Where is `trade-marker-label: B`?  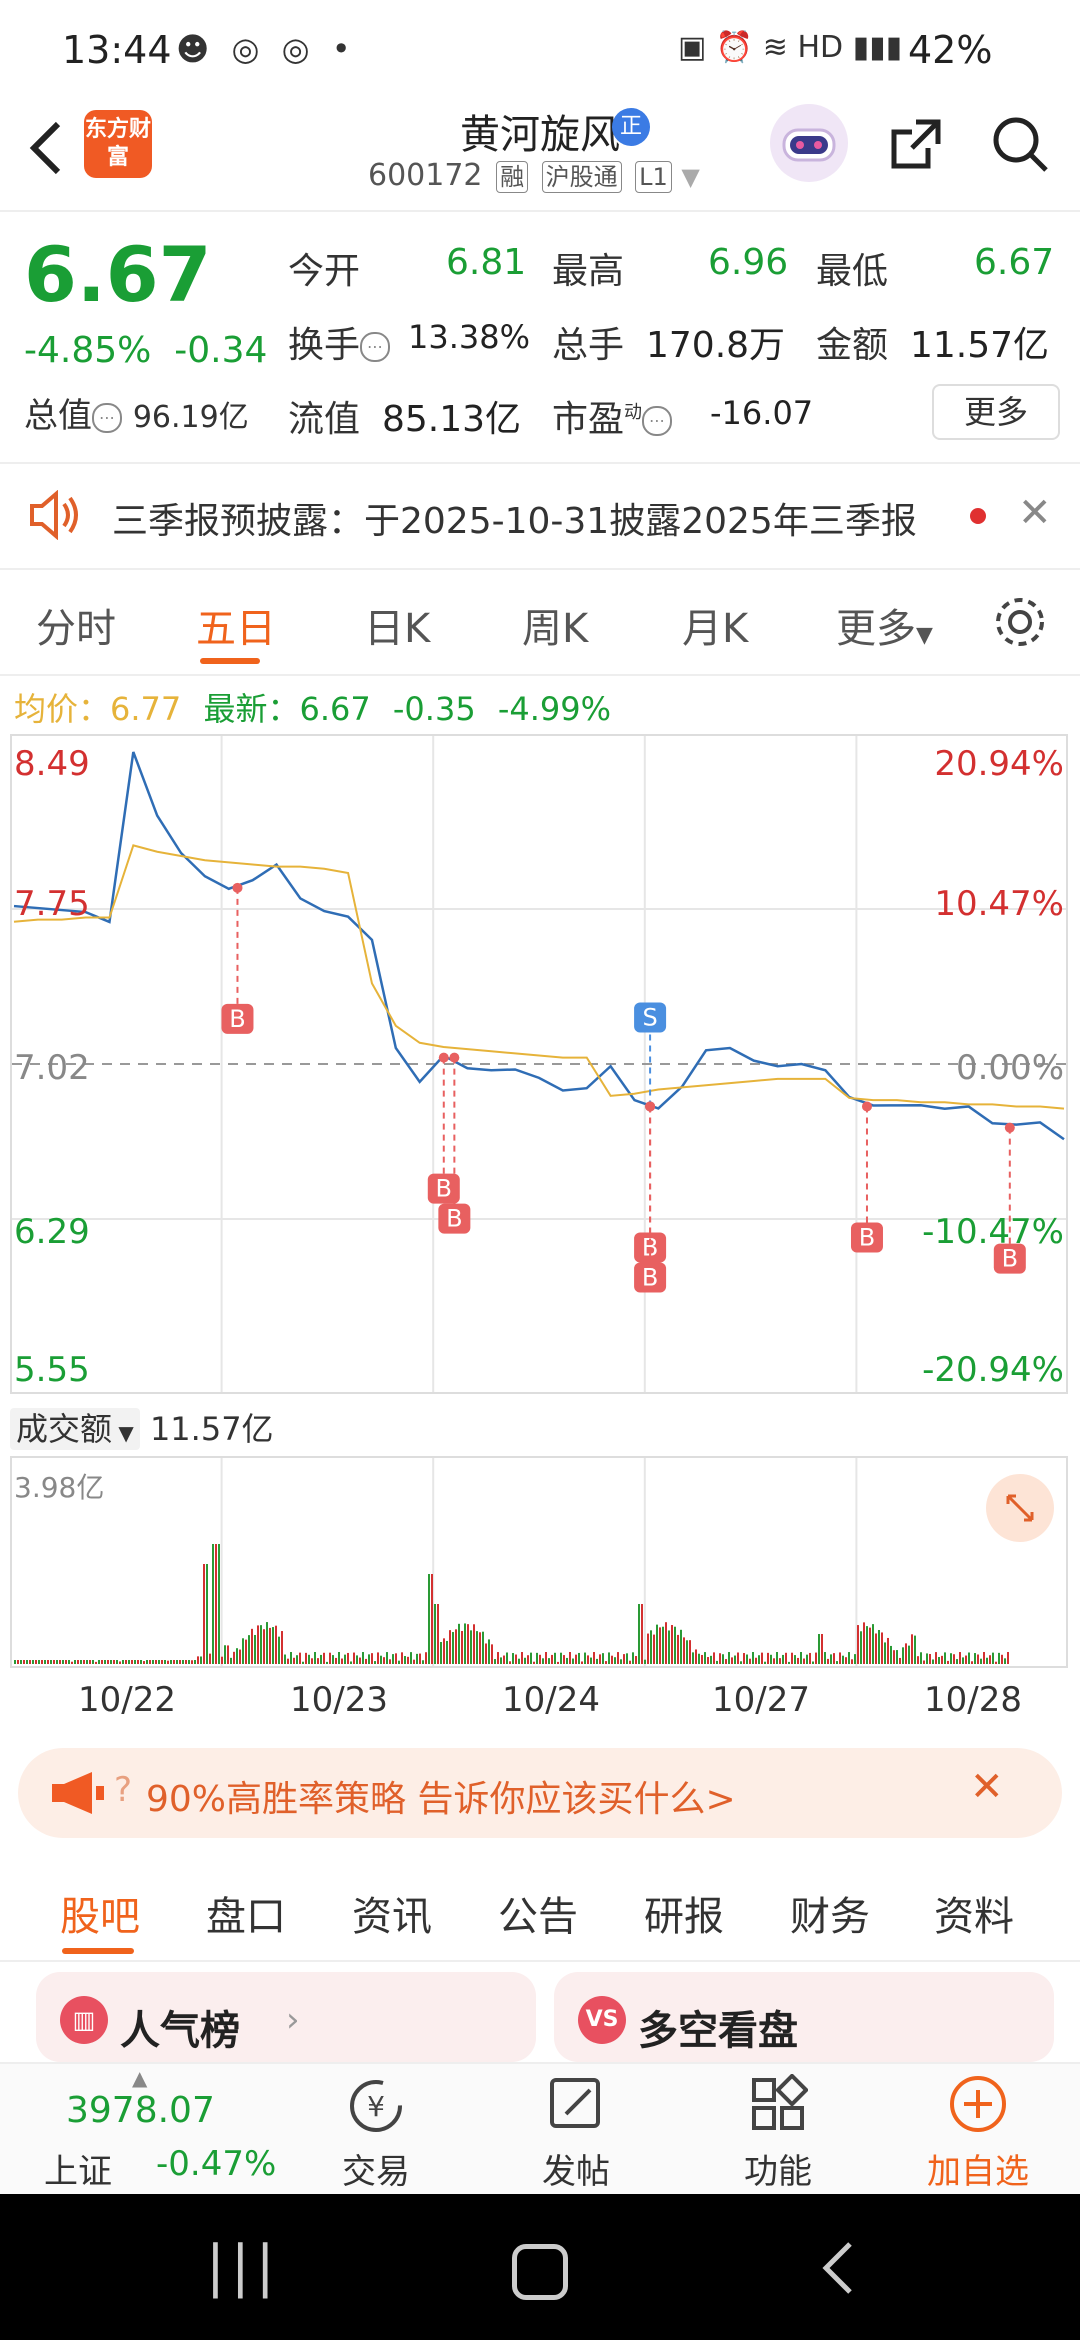 trade-marker-label: B is located at coordinates (237, 1019).